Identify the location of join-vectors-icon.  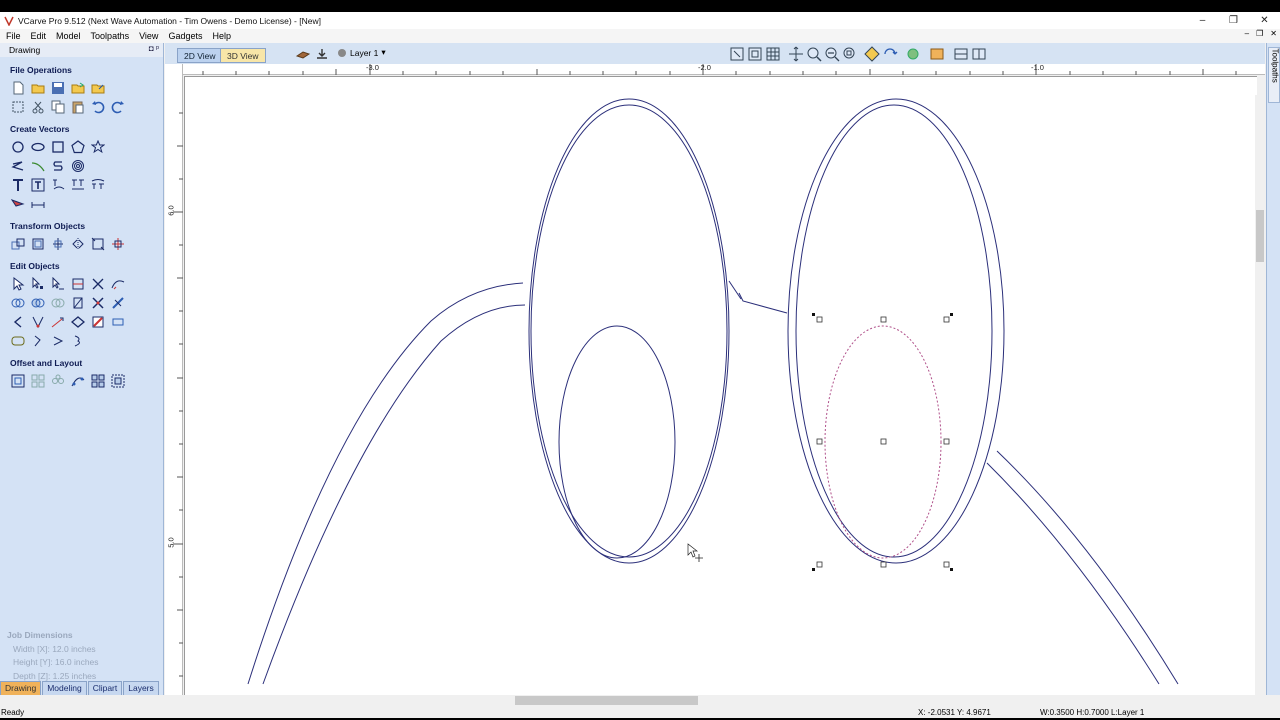
(98, 284).